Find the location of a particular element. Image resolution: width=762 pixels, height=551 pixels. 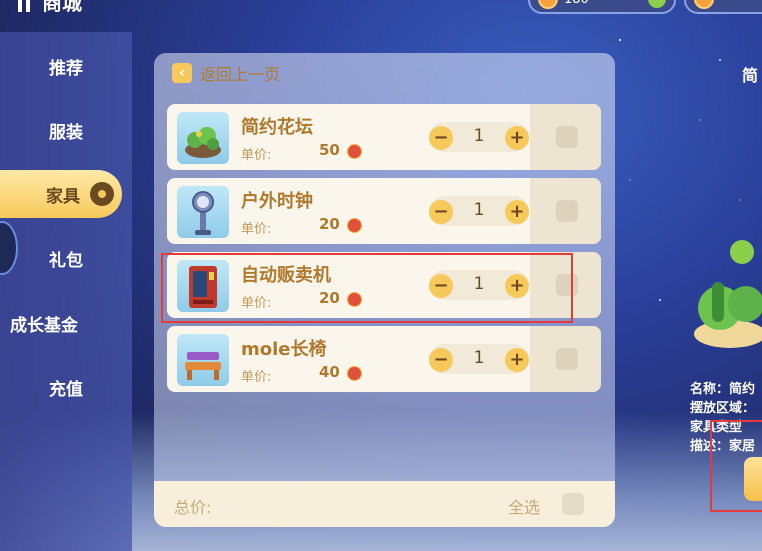

sidebar-item-label: 服装 is located at coordinates (66, 132).